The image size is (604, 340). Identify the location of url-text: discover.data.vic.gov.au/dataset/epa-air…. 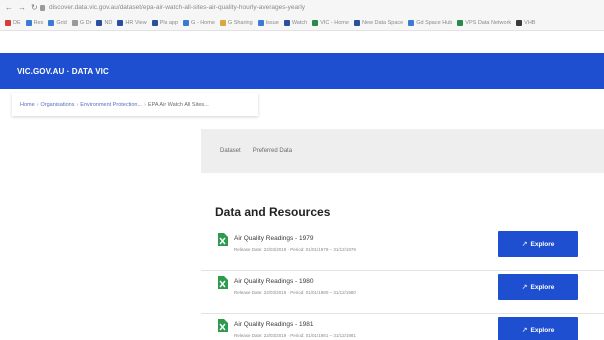
(177, 7).